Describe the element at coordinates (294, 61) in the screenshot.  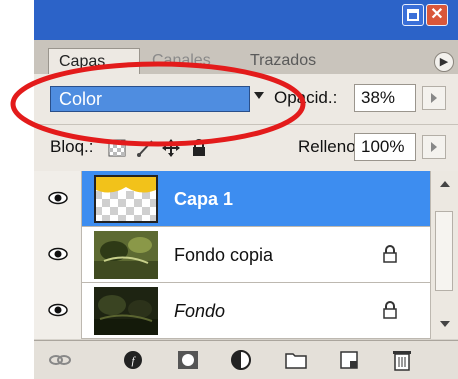
I see `tab-trazados: Trazados` at that location.